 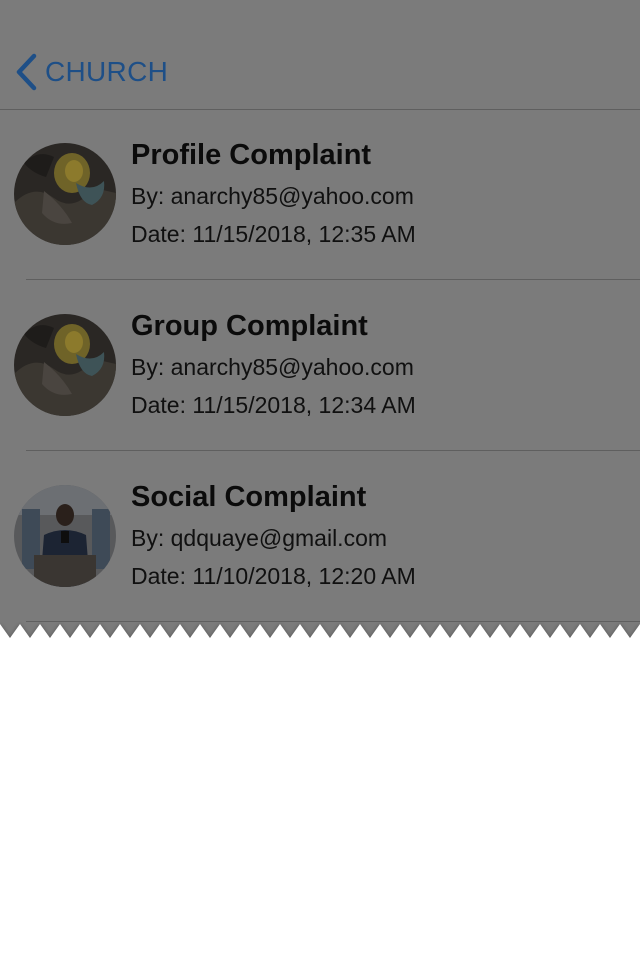 I want to click on navigation-bar: CHURCH, so click(x=320, y=55).